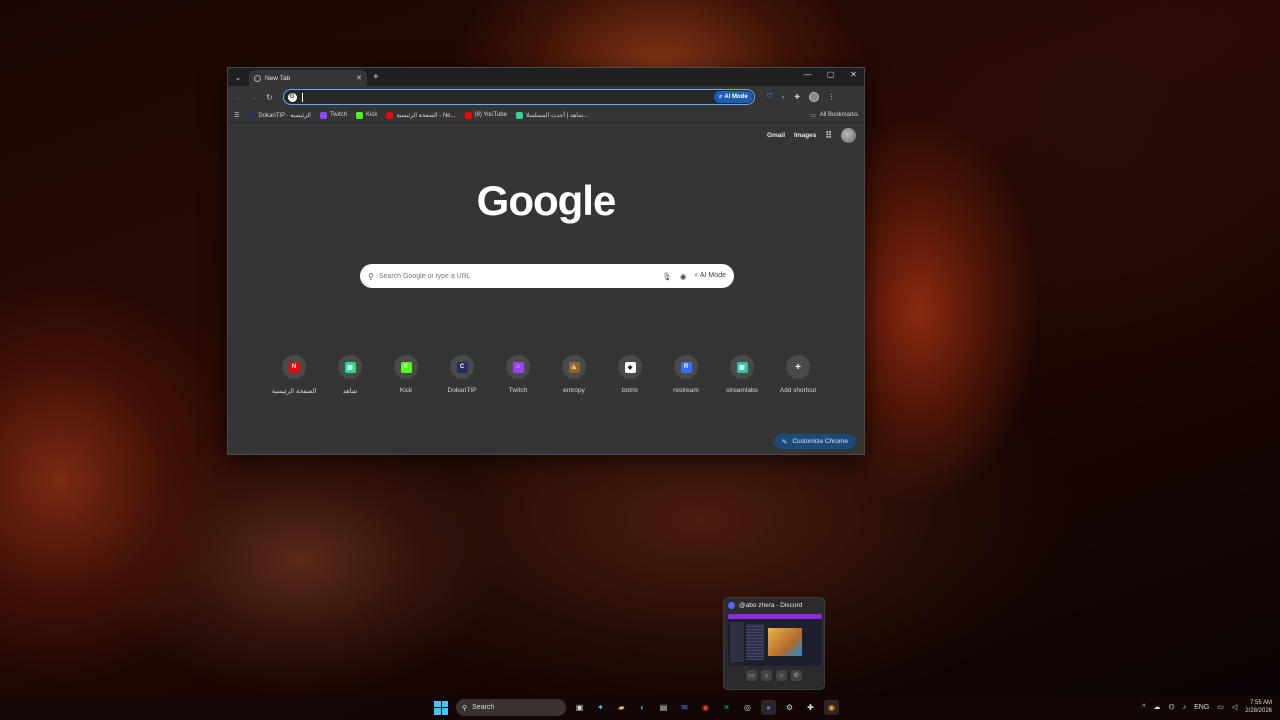  Describe the element at coordinates (518, 390) in the screenshot. I see `shortcut-label: Twitch` at that location.